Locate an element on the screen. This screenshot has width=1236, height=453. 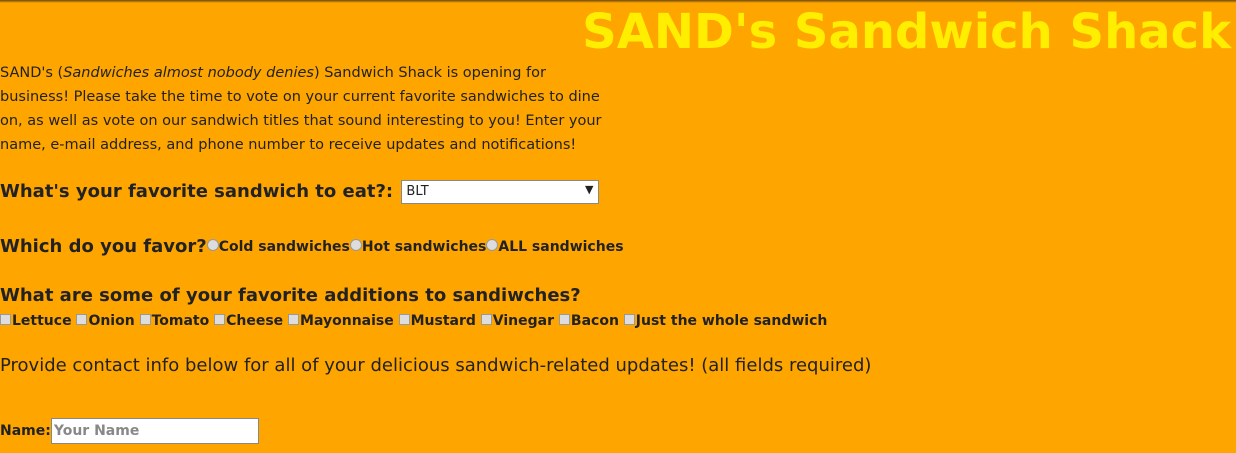
checkbox-whole-sandwich-label: Just the whole sandwich is located at coordinates (731, 321).